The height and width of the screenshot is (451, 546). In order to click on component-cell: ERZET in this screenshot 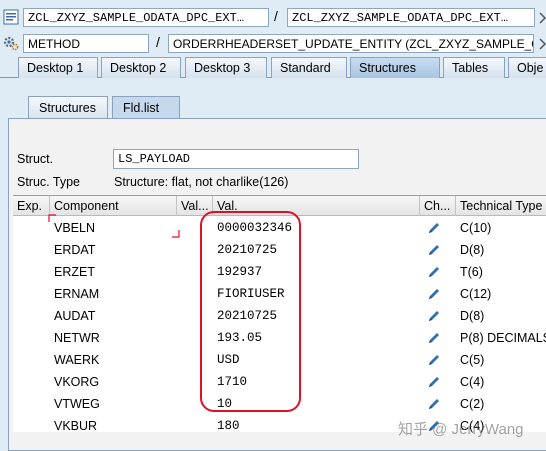, I will do `click(113, 272)`.